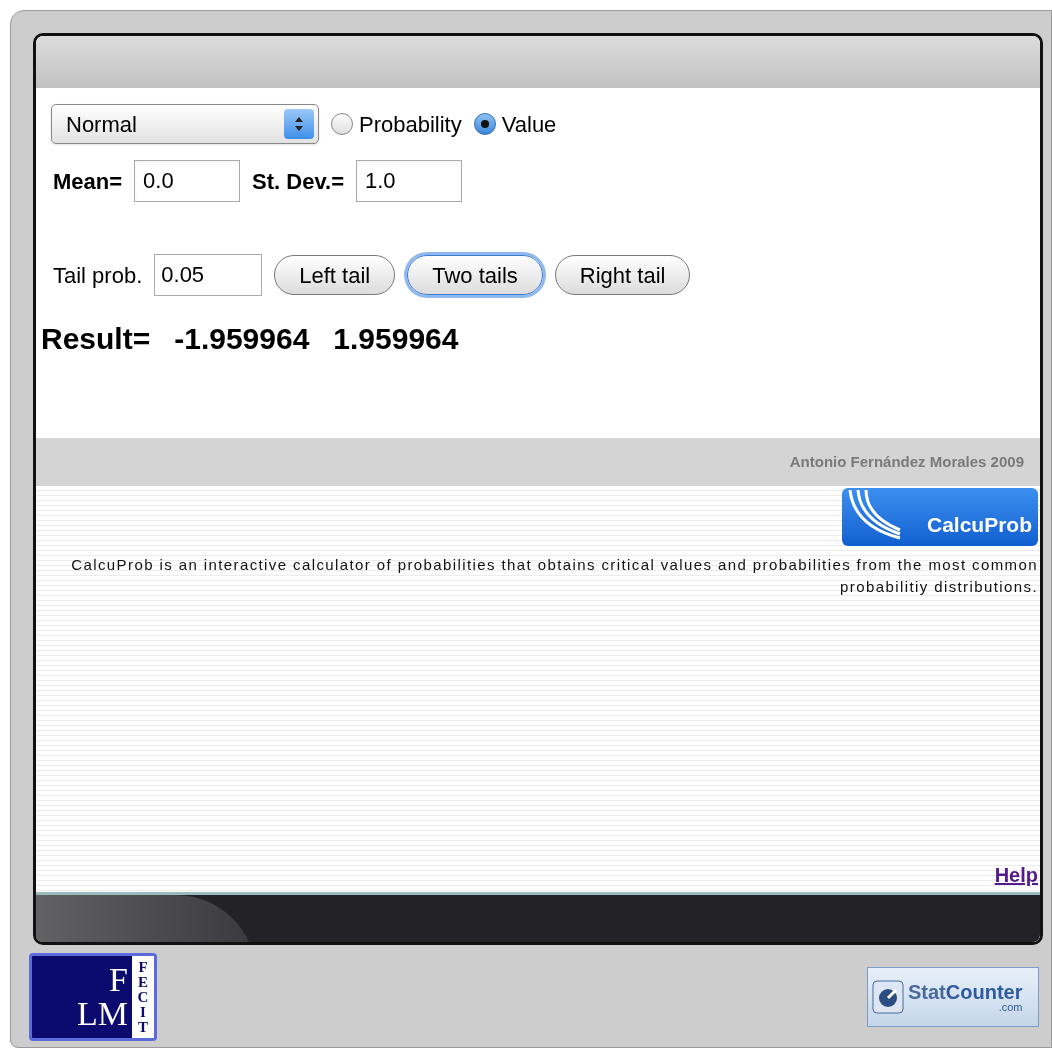 The height and width of the screenshot is (1048, 1052). What do you see at coordinates (187, 181) in the screenshot?
I see `parameter-field: 0.0` at bounding box center [187, 181].